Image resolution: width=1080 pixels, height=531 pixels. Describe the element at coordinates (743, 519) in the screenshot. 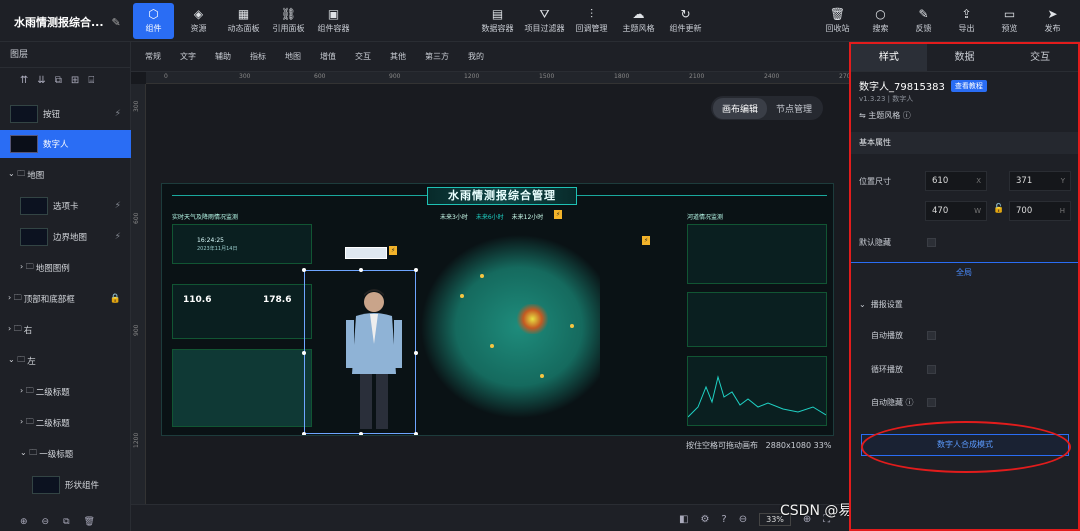

I see `zoom-out-icon: ⊖` at that location.